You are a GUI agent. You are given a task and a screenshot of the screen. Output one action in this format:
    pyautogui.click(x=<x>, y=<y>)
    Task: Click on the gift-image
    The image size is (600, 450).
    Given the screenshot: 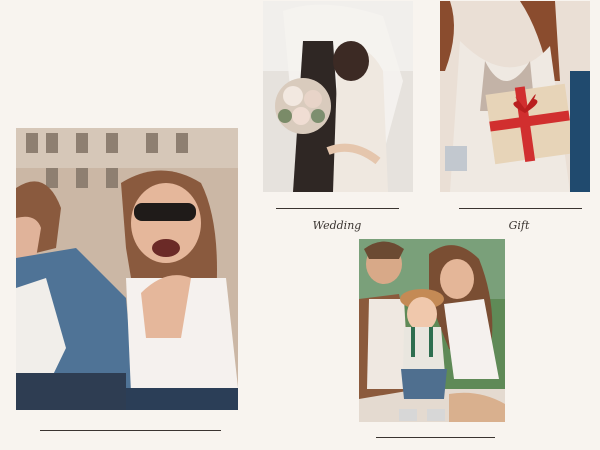 What is the action you would take?
    pyautogui.click(x=515, y=96)
    